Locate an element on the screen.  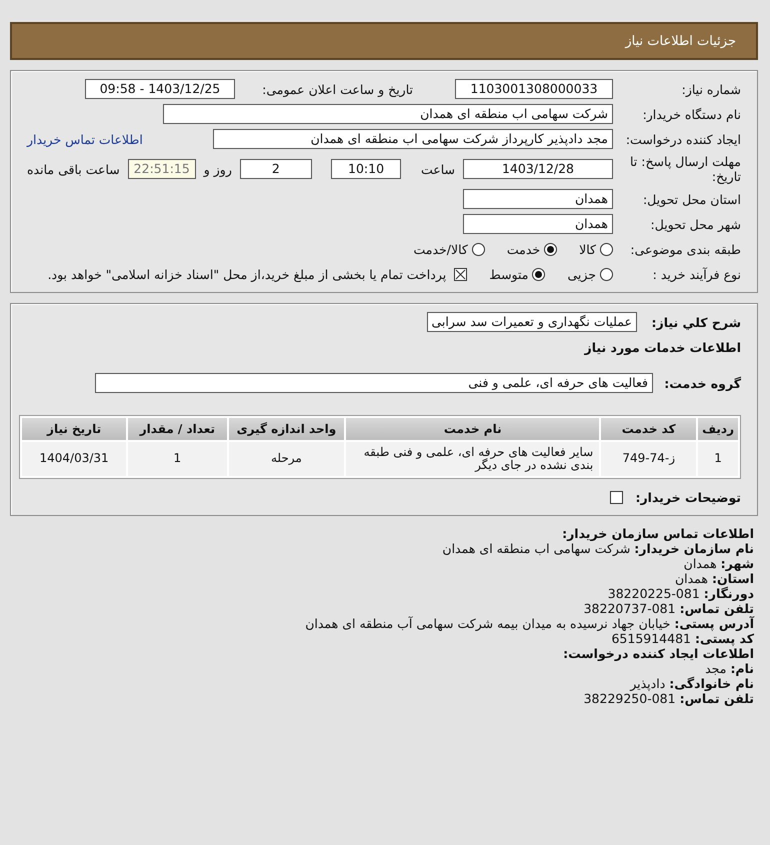
table-cell: سایر فعالیت های حرفه ای، علمی و فنی طبقه بندی نشده در جای دیگر is located at coordinates (473, 459).